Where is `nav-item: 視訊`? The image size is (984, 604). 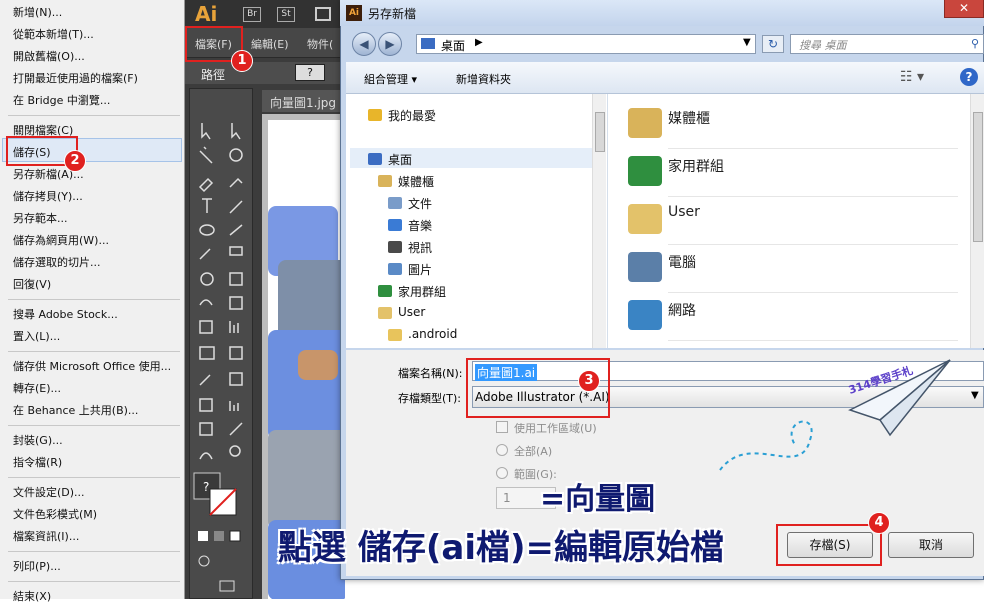
nav-item: 視訊 is located at coordinates (420, 247).